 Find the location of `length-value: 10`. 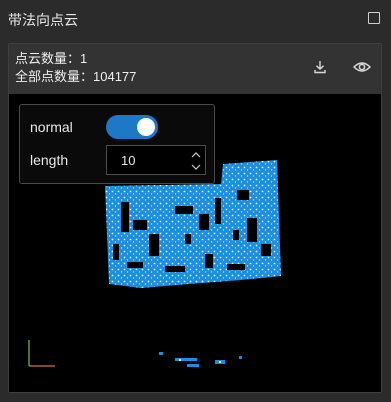

length-value: 10 is located at coordinates (128, 160).